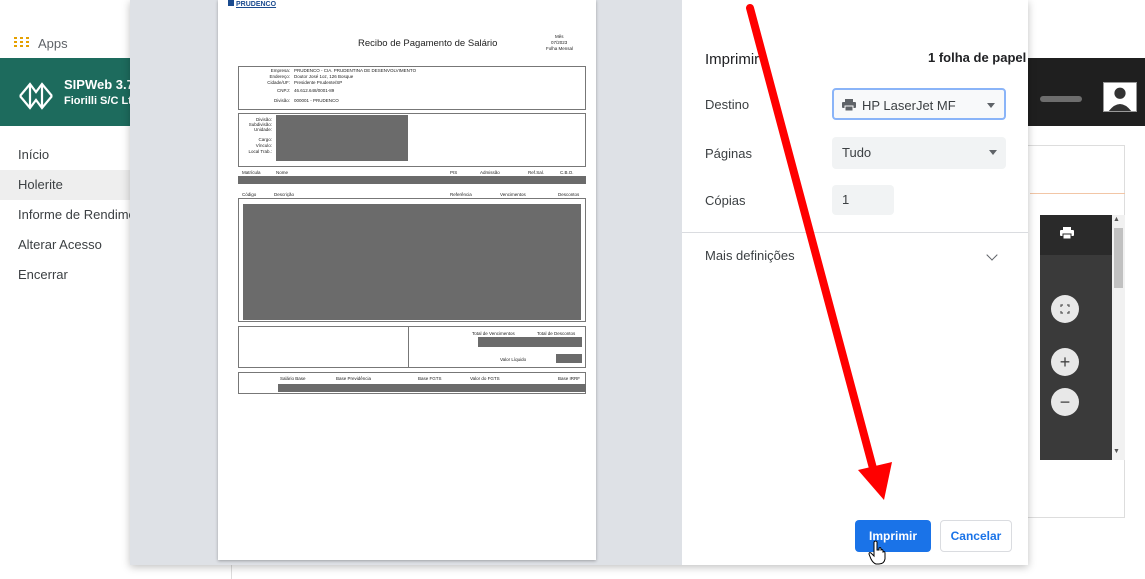 This screenshot has height=579, width=1145. What do you see at coordinates (430, 378) in the screenshot?
I see `base-header: Base FGTS` at bounding box center [430, 378].